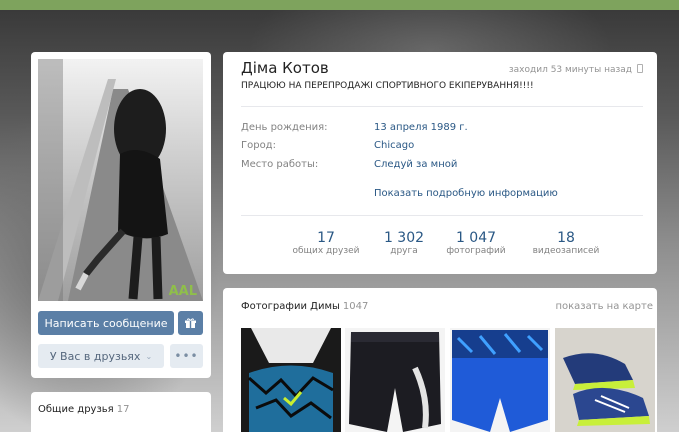 The width and height of the screenshot is (679, 432). I want to click on counter-common-friends: 17 общих друзей, so click(326, 243).